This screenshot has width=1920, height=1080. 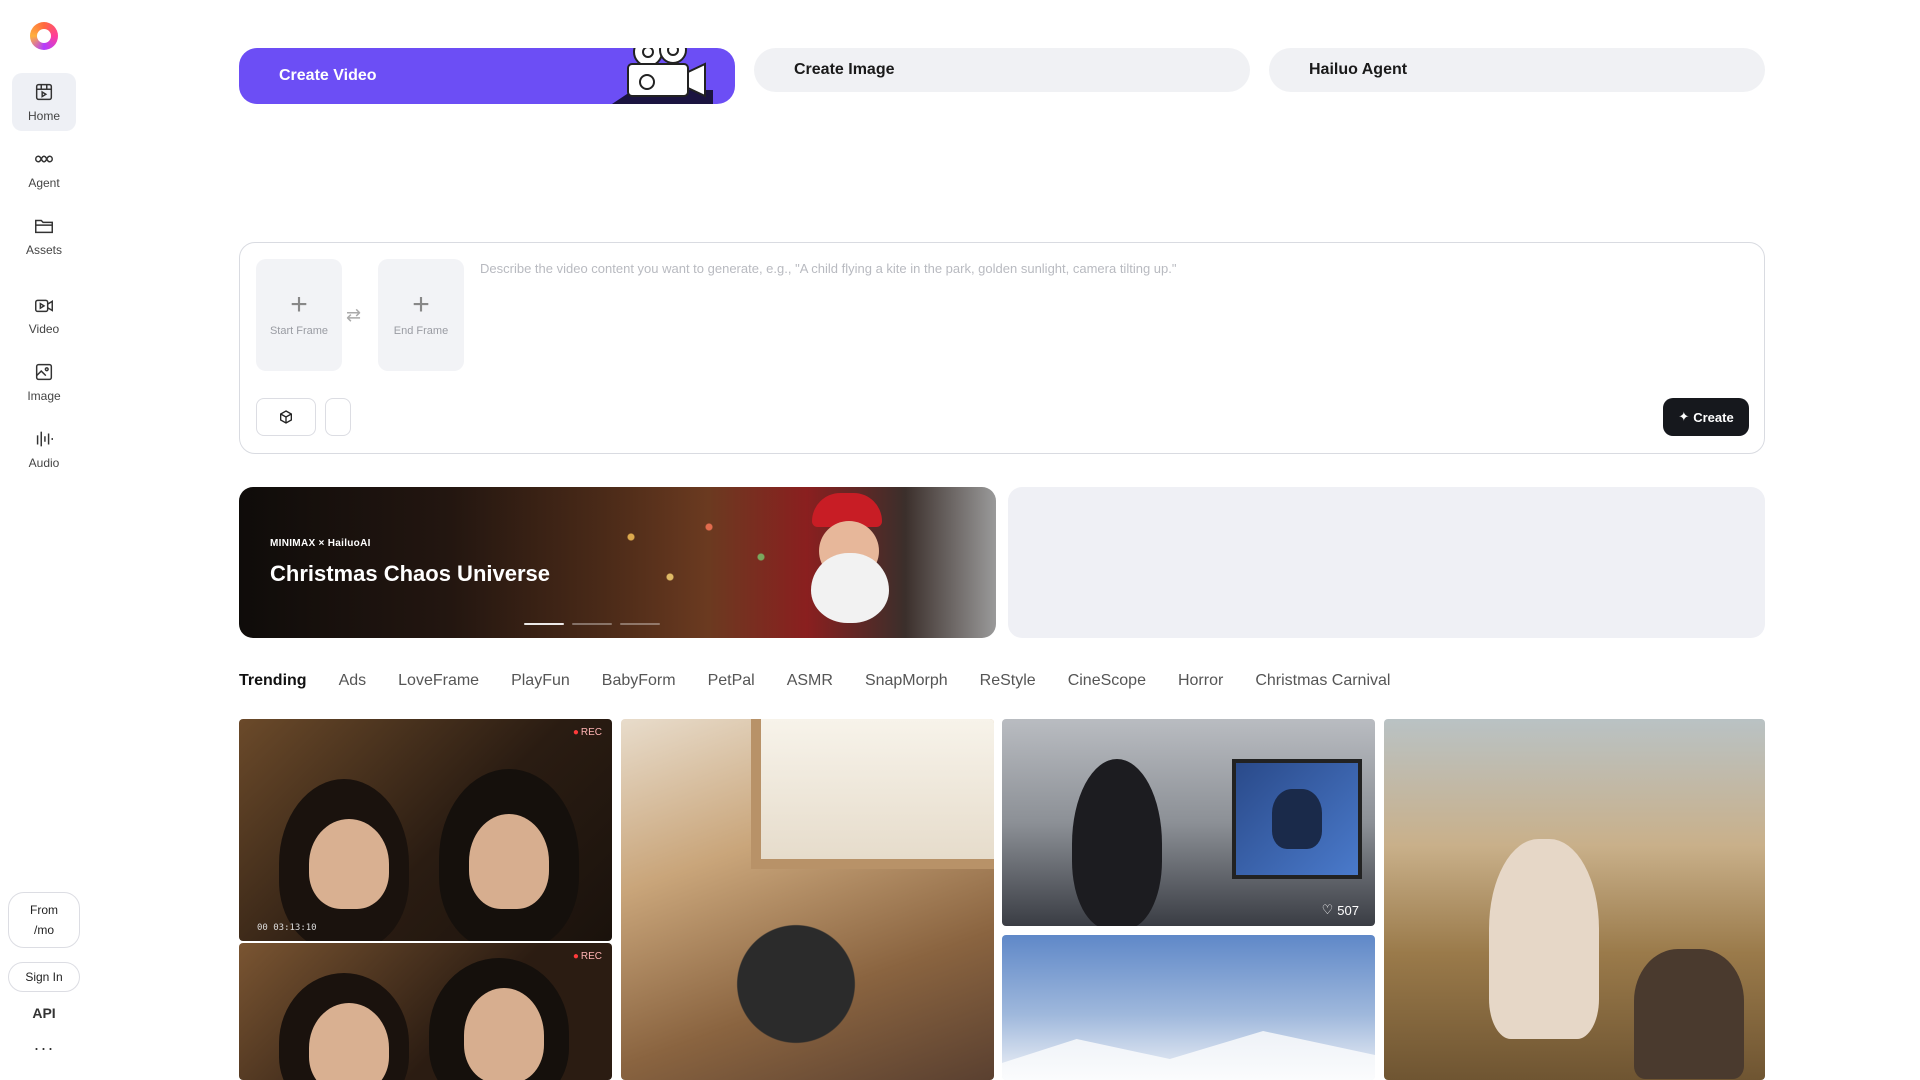 I want to click on sidebar-item-label: Audio, so click(x=44, y=463).